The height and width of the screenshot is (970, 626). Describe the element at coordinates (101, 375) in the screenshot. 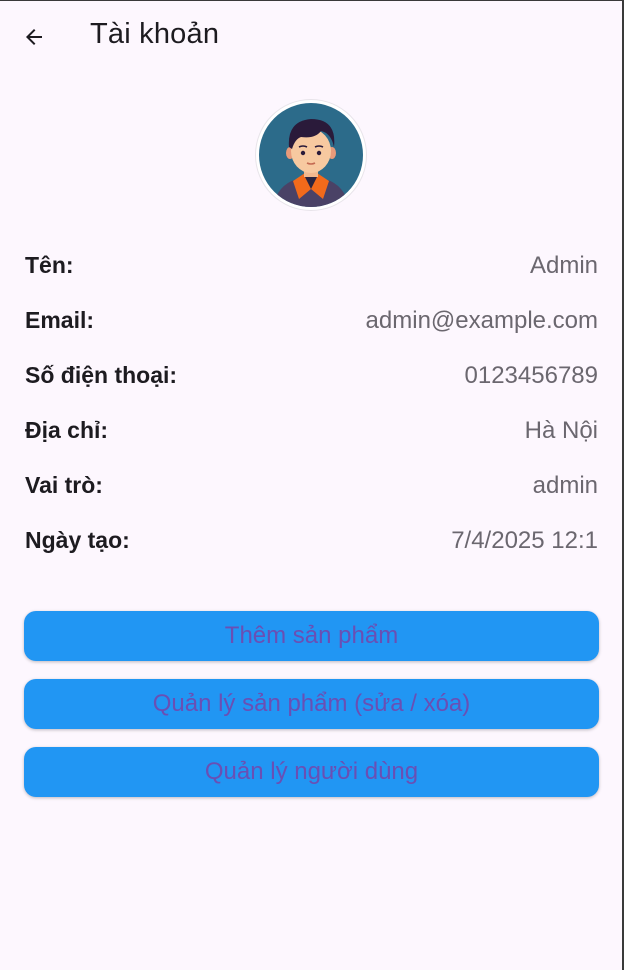

I see `info-label: Số điện thoại:` at that location.